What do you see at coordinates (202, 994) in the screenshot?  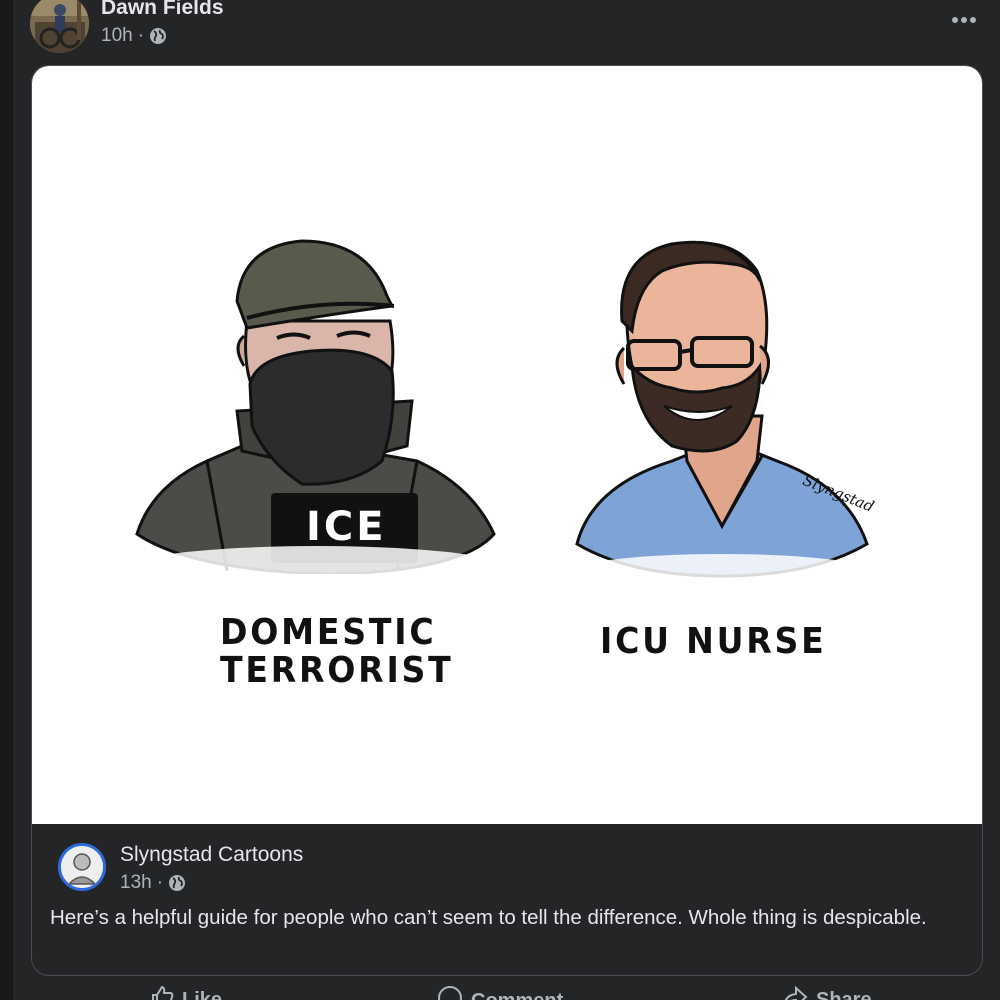 I see `like-label: Like` at bounding box center [202, 994].